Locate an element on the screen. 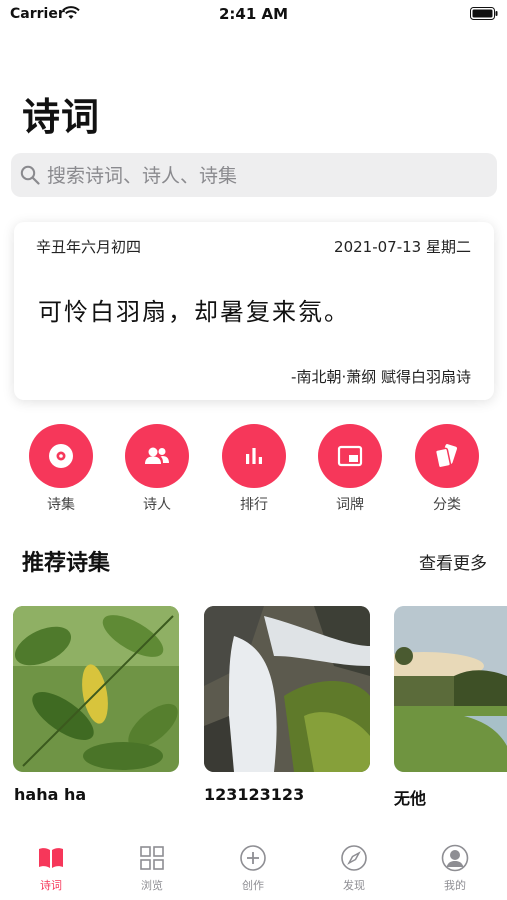  tab-label: 诗词 is located at coordinates (51, 885).